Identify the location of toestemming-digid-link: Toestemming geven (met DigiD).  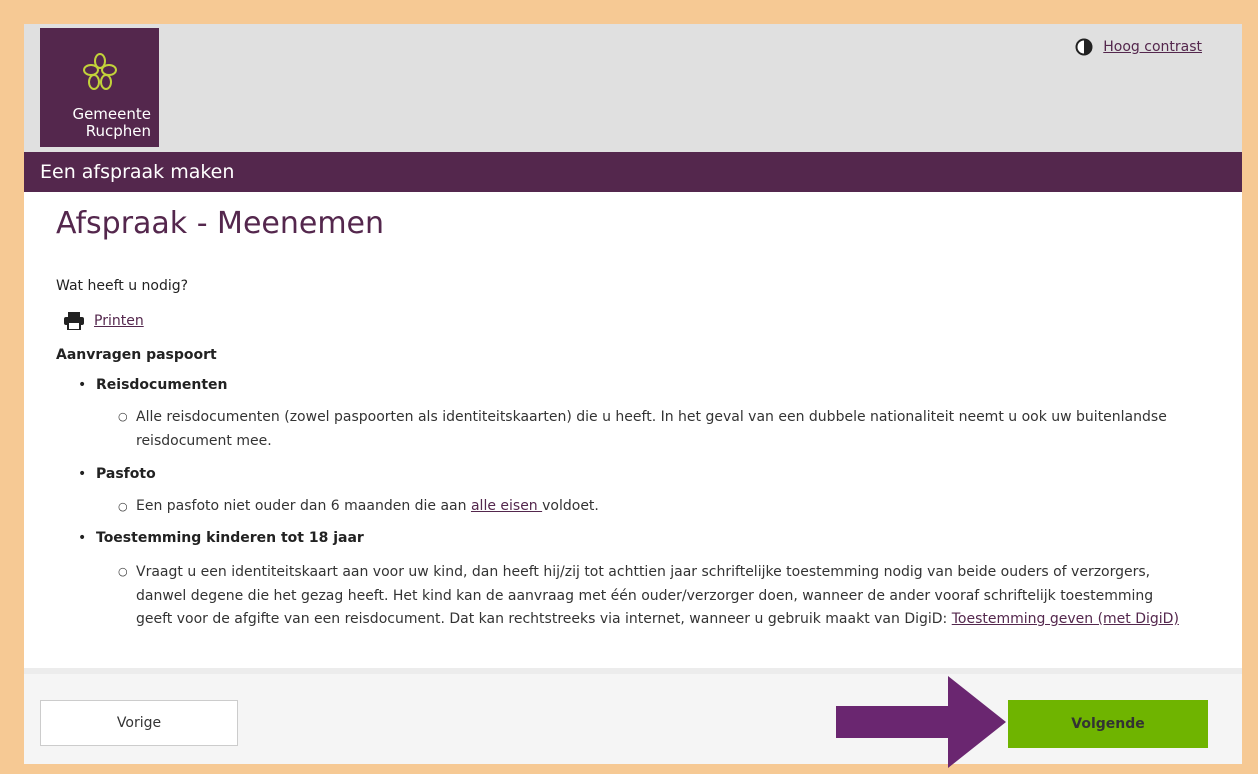
(1065, 619).